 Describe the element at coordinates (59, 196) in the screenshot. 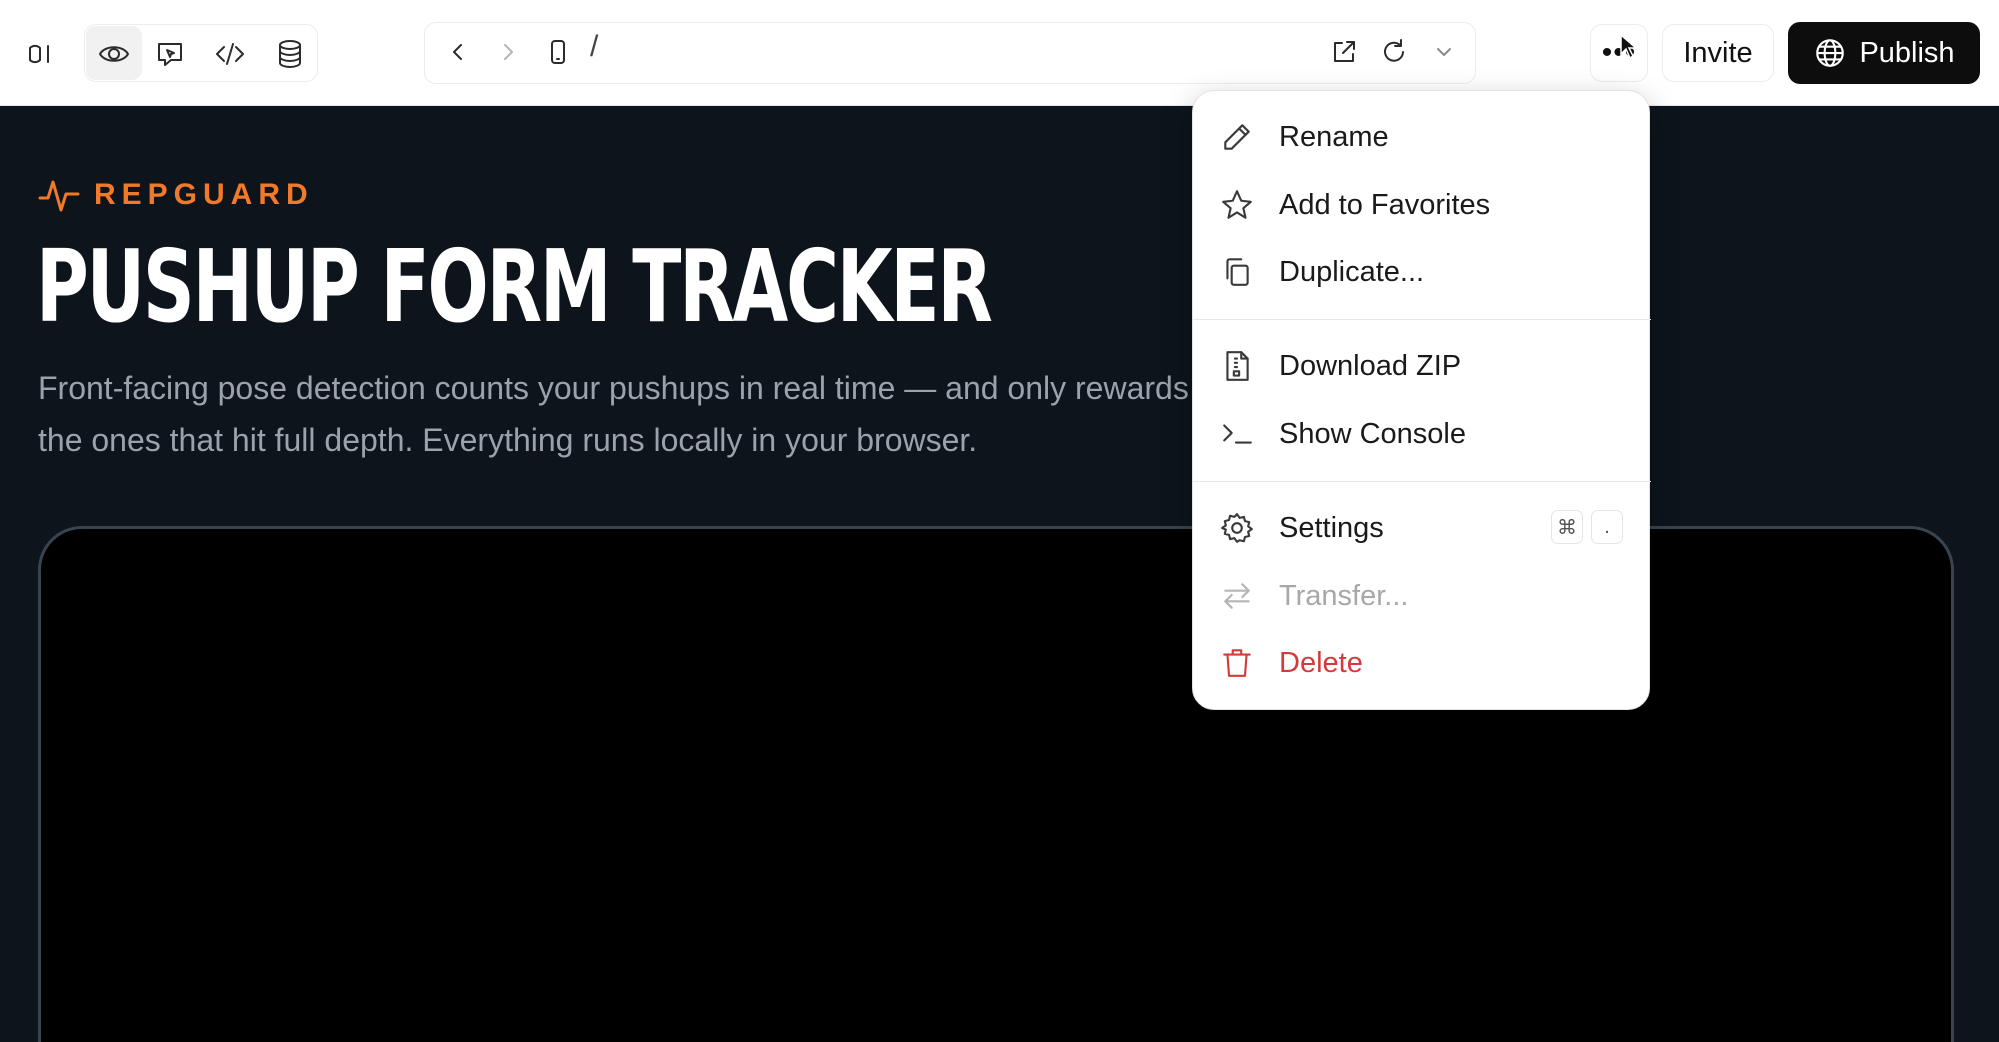

I see `pulse-icon` at that location.